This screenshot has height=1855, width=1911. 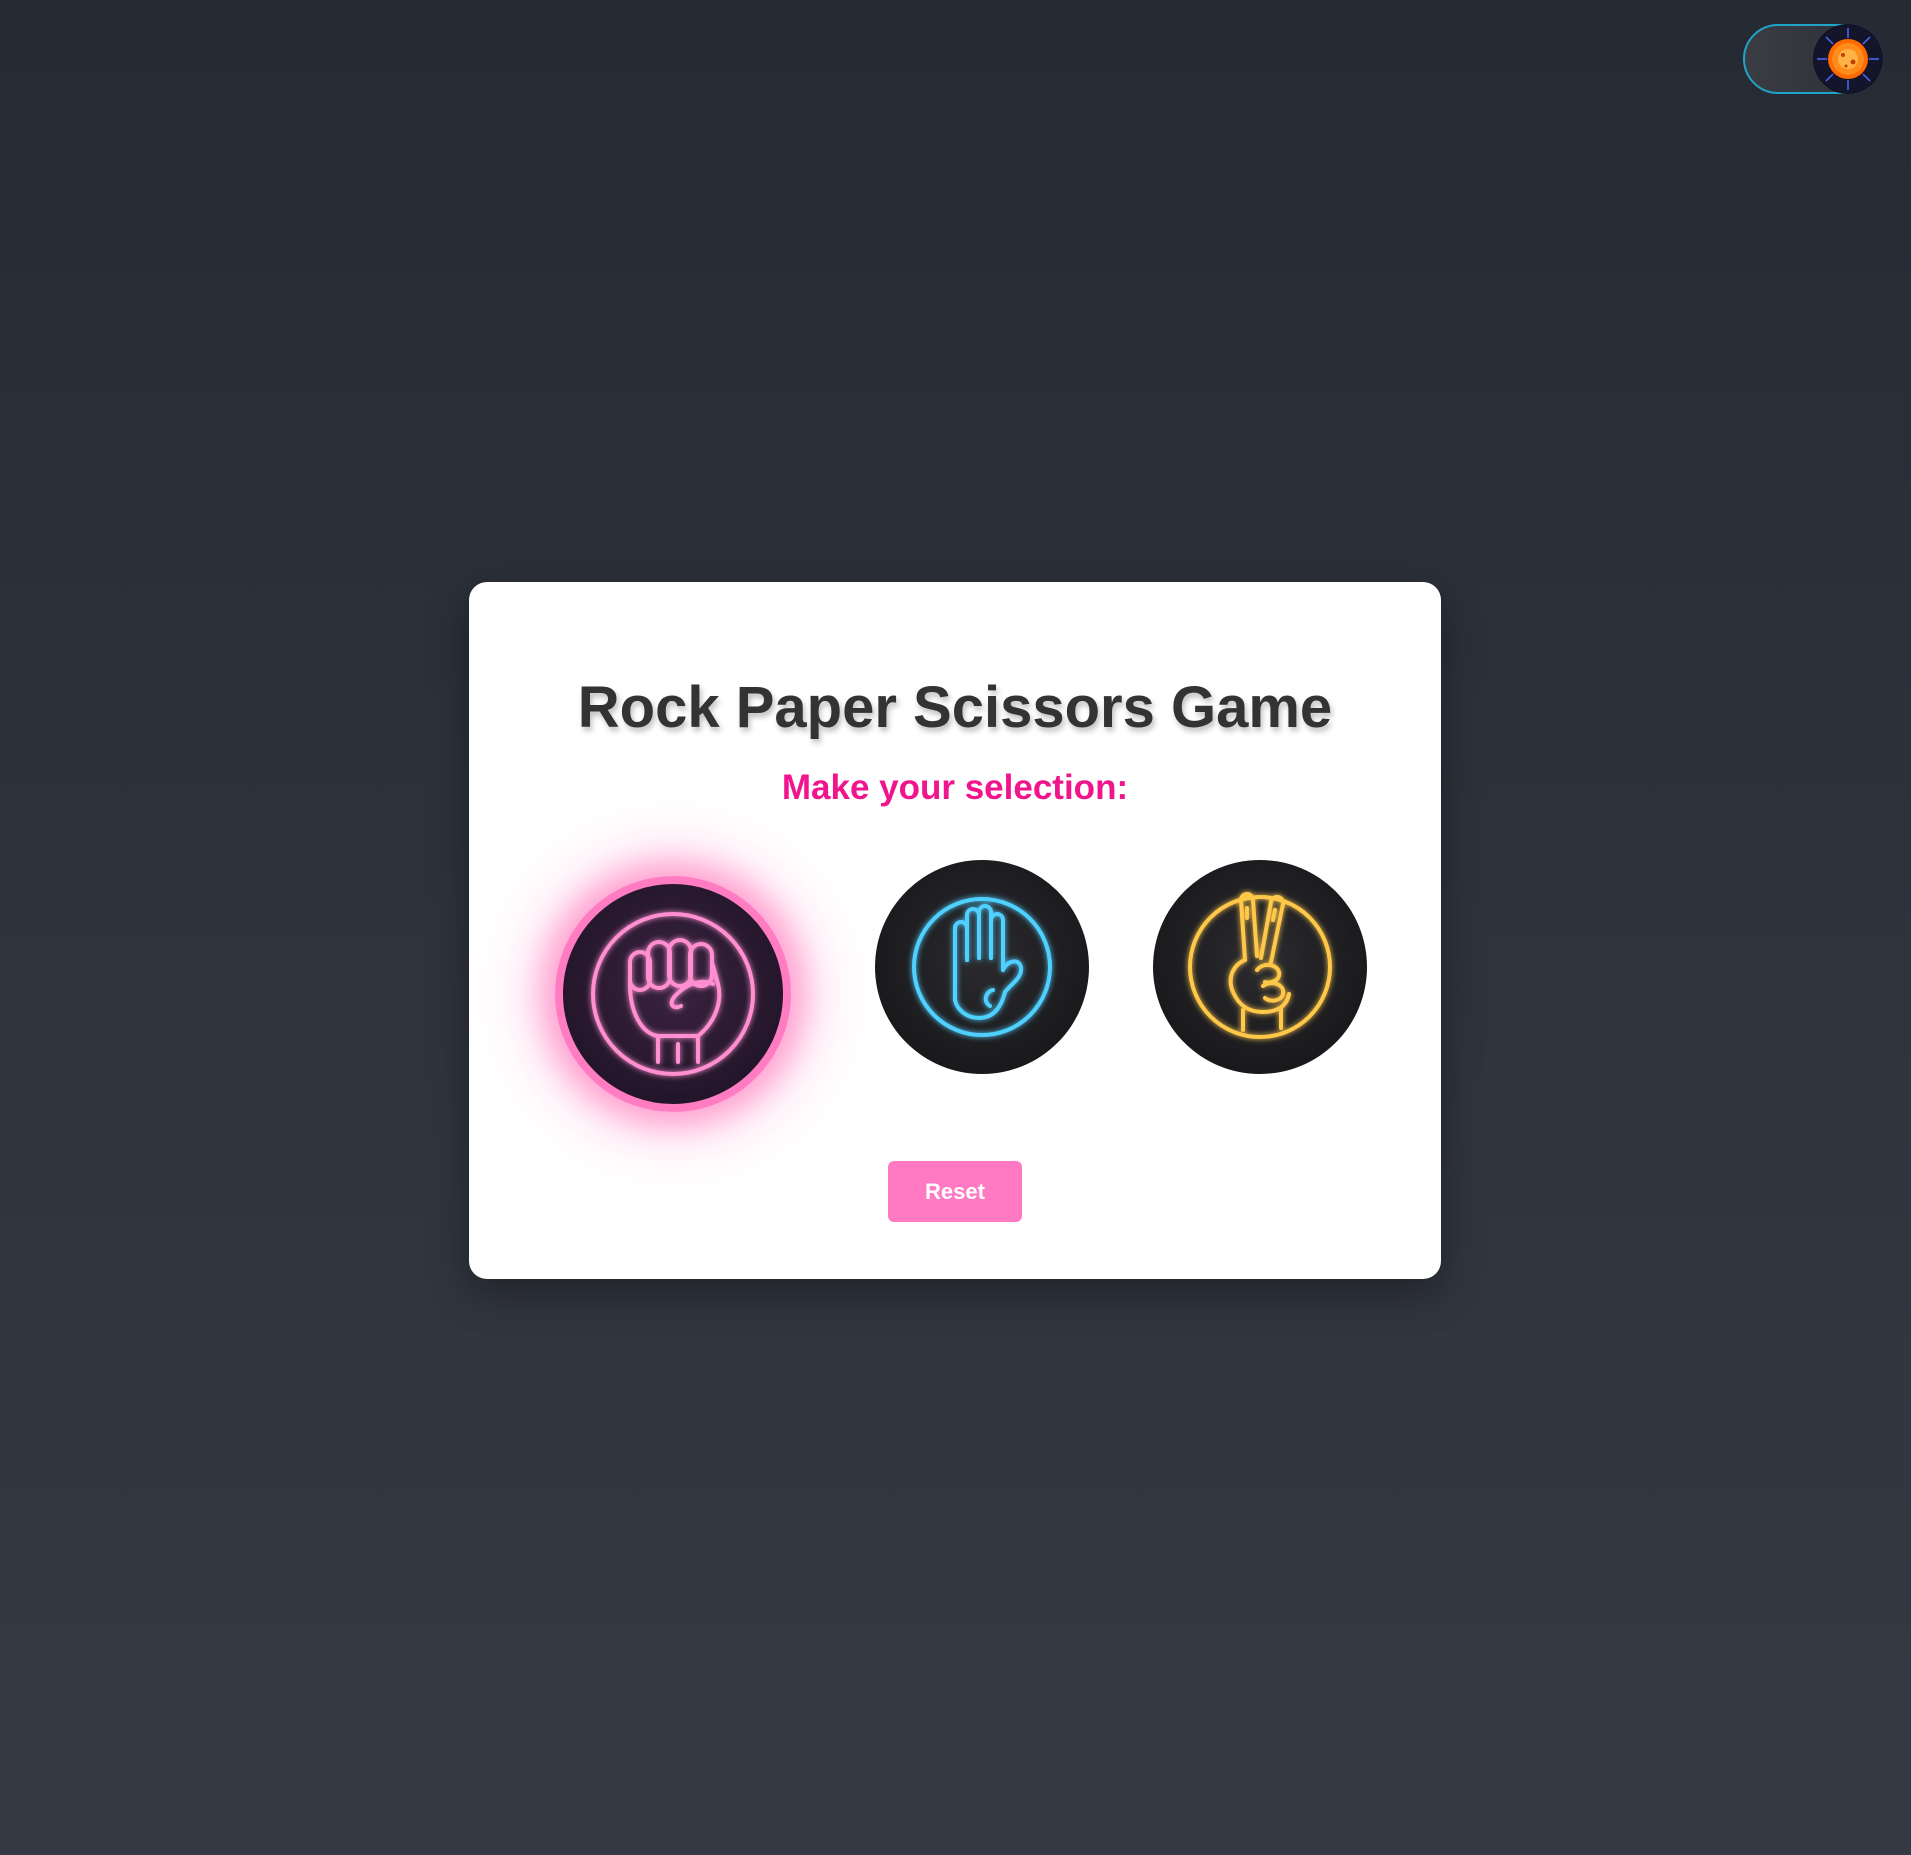 I want to click on neon-peace-hand-icon, so click(x=1260, y=965).